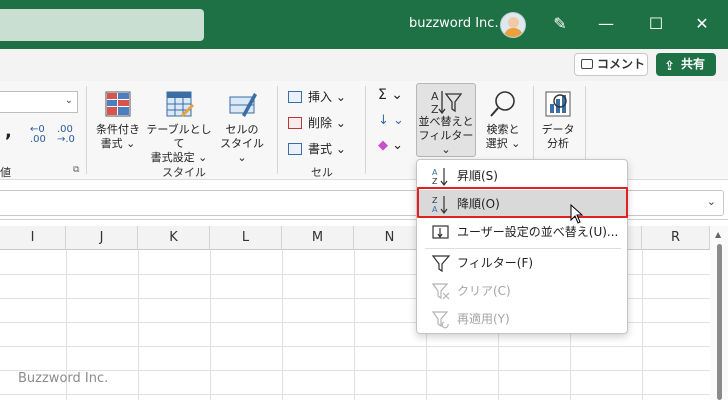 The image size is (728, 400). I want to click on close-icon: ✕, so click(702, 24).